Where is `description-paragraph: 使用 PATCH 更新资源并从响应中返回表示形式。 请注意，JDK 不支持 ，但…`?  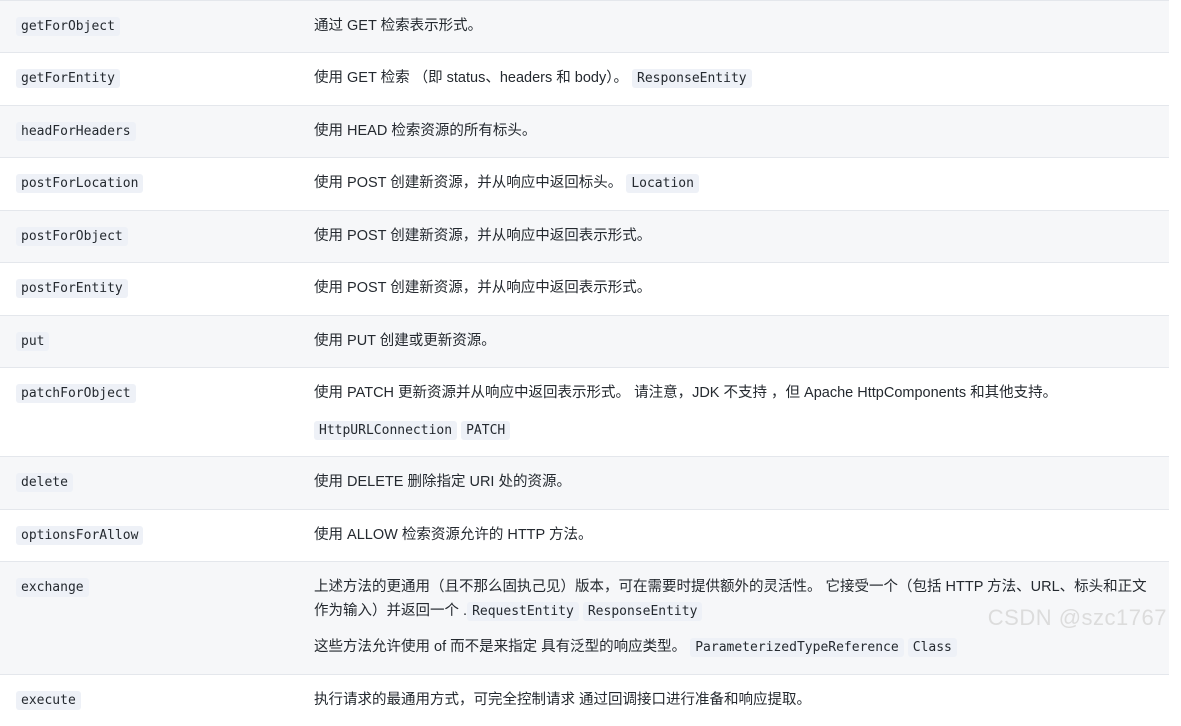
description-paragraph: 使用 PATCH 更新资源并从响应中返回表示形式。 请注意，JDK 不支持 ，但… is located at coordinates (735, 393).